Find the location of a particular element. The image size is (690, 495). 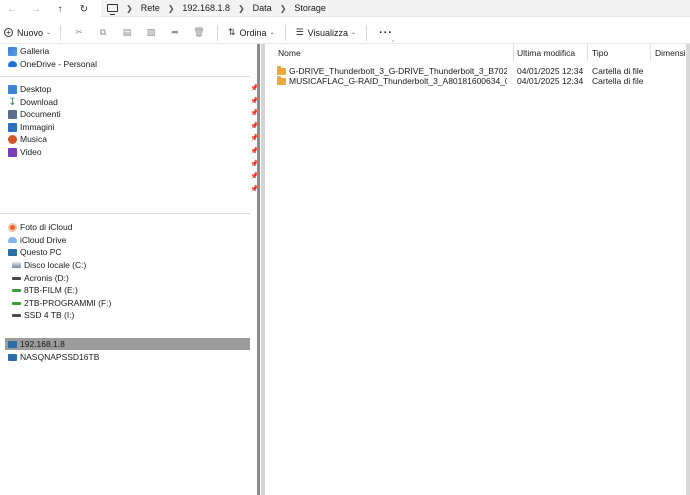

sort-button-label: Ordina is located at coordinates (253, 32).